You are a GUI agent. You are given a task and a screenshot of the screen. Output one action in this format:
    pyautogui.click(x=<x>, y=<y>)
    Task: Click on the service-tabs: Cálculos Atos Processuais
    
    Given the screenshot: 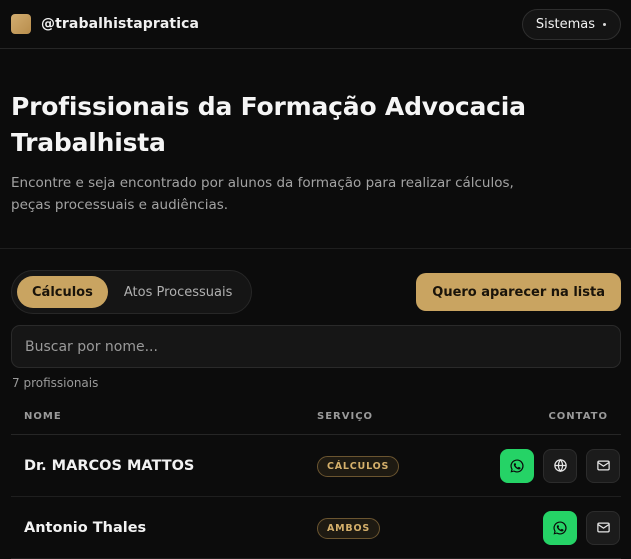 What is the action you would take?
    pyautogui.click(x=132, y=292)
    